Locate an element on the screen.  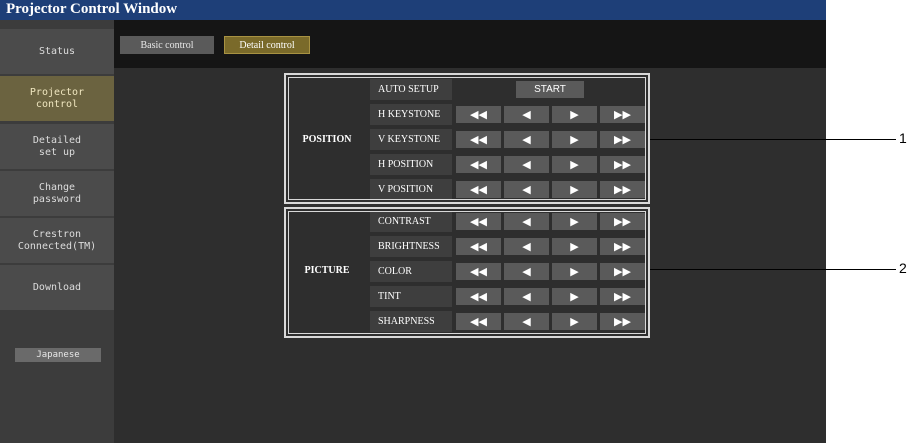
v-position-increase-button: ▶ is located at coordinates (574, 189).